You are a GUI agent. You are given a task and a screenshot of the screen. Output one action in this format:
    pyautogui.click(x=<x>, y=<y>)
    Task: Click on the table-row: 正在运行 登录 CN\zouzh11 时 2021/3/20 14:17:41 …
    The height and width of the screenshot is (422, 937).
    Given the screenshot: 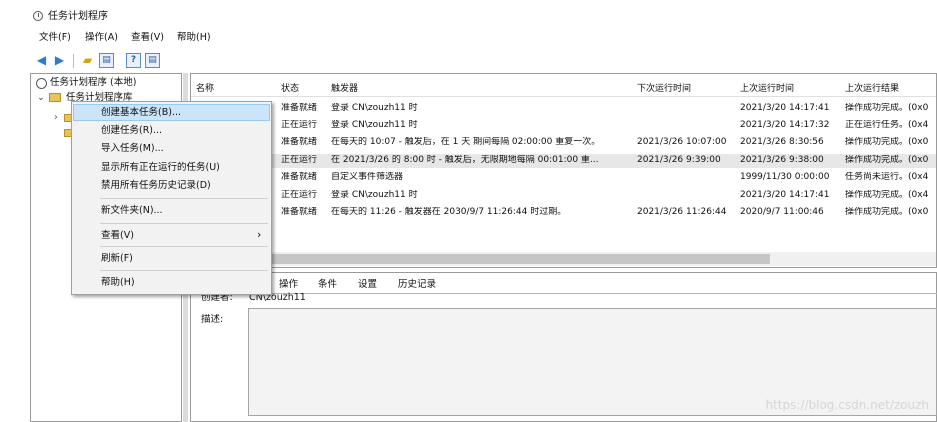 What is the action you would take?
    pyautogui.click(x=563, y=197)
    